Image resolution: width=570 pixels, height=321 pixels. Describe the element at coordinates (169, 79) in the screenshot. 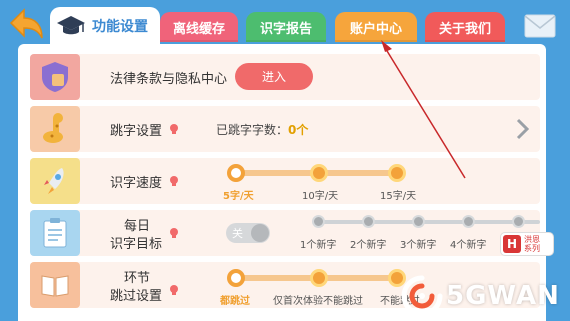

I see `row-label: 法律条款与隐私中心` at that location.